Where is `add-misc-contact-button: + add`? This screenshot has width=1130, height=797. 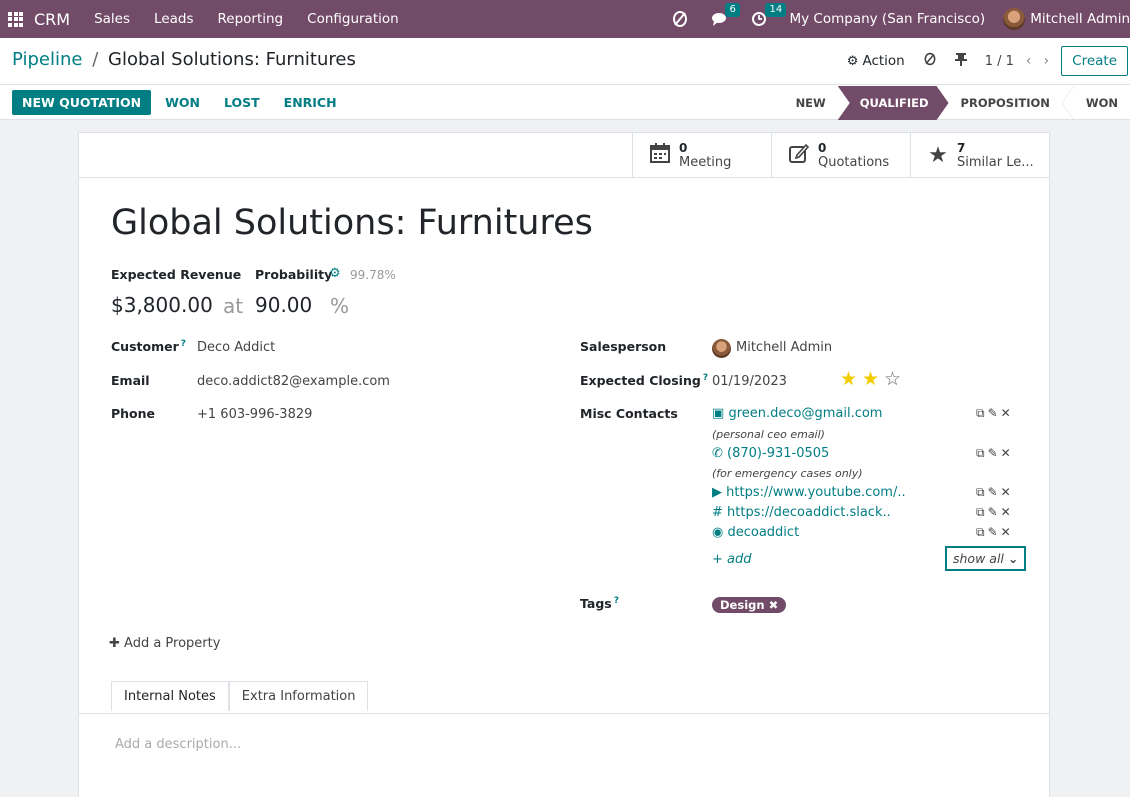
add-misc-contact-button: + add is located at coordinates (732, 559).